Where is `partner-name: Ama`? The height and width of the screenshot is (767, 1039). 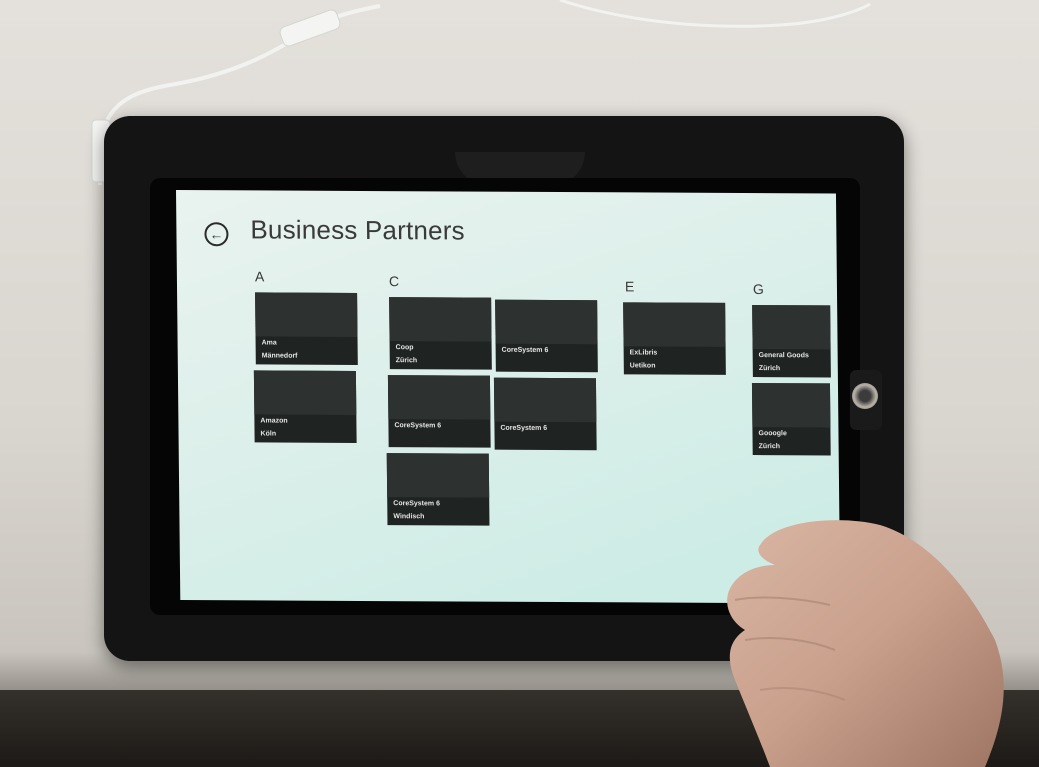 partner-name: Ama is located at coordinates (269, 343).